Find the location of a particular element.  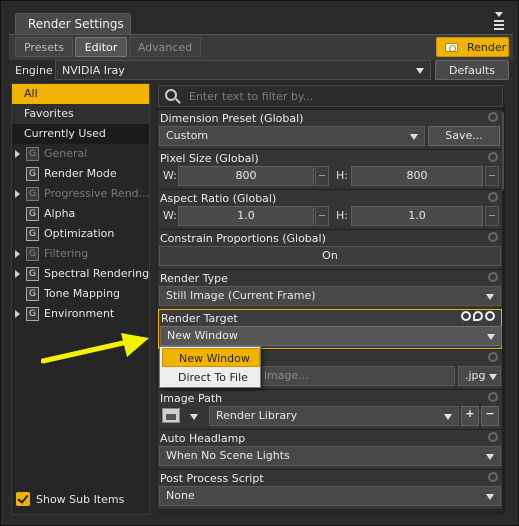

image-path-select: Render Library is located at coordinates (334, 416).